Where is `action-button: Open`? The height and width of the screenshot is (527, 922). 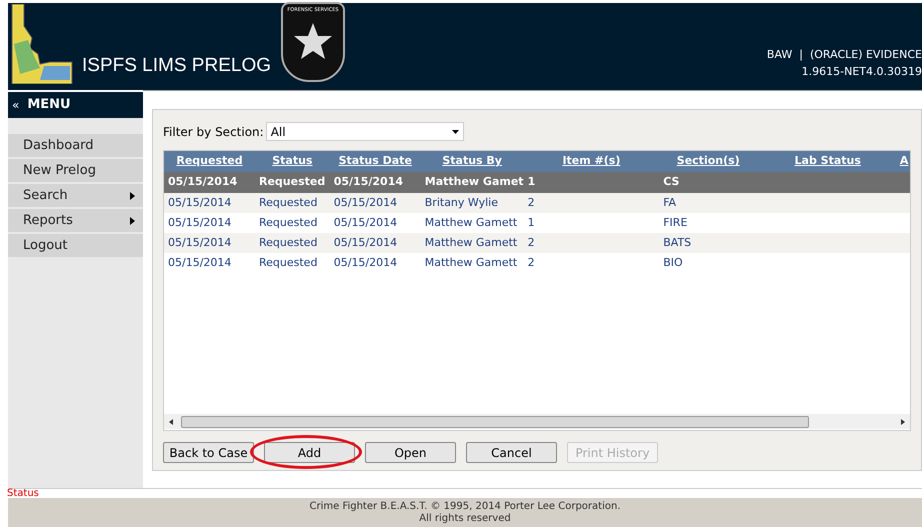
action-button: Open is located at coordinates (410, 452).